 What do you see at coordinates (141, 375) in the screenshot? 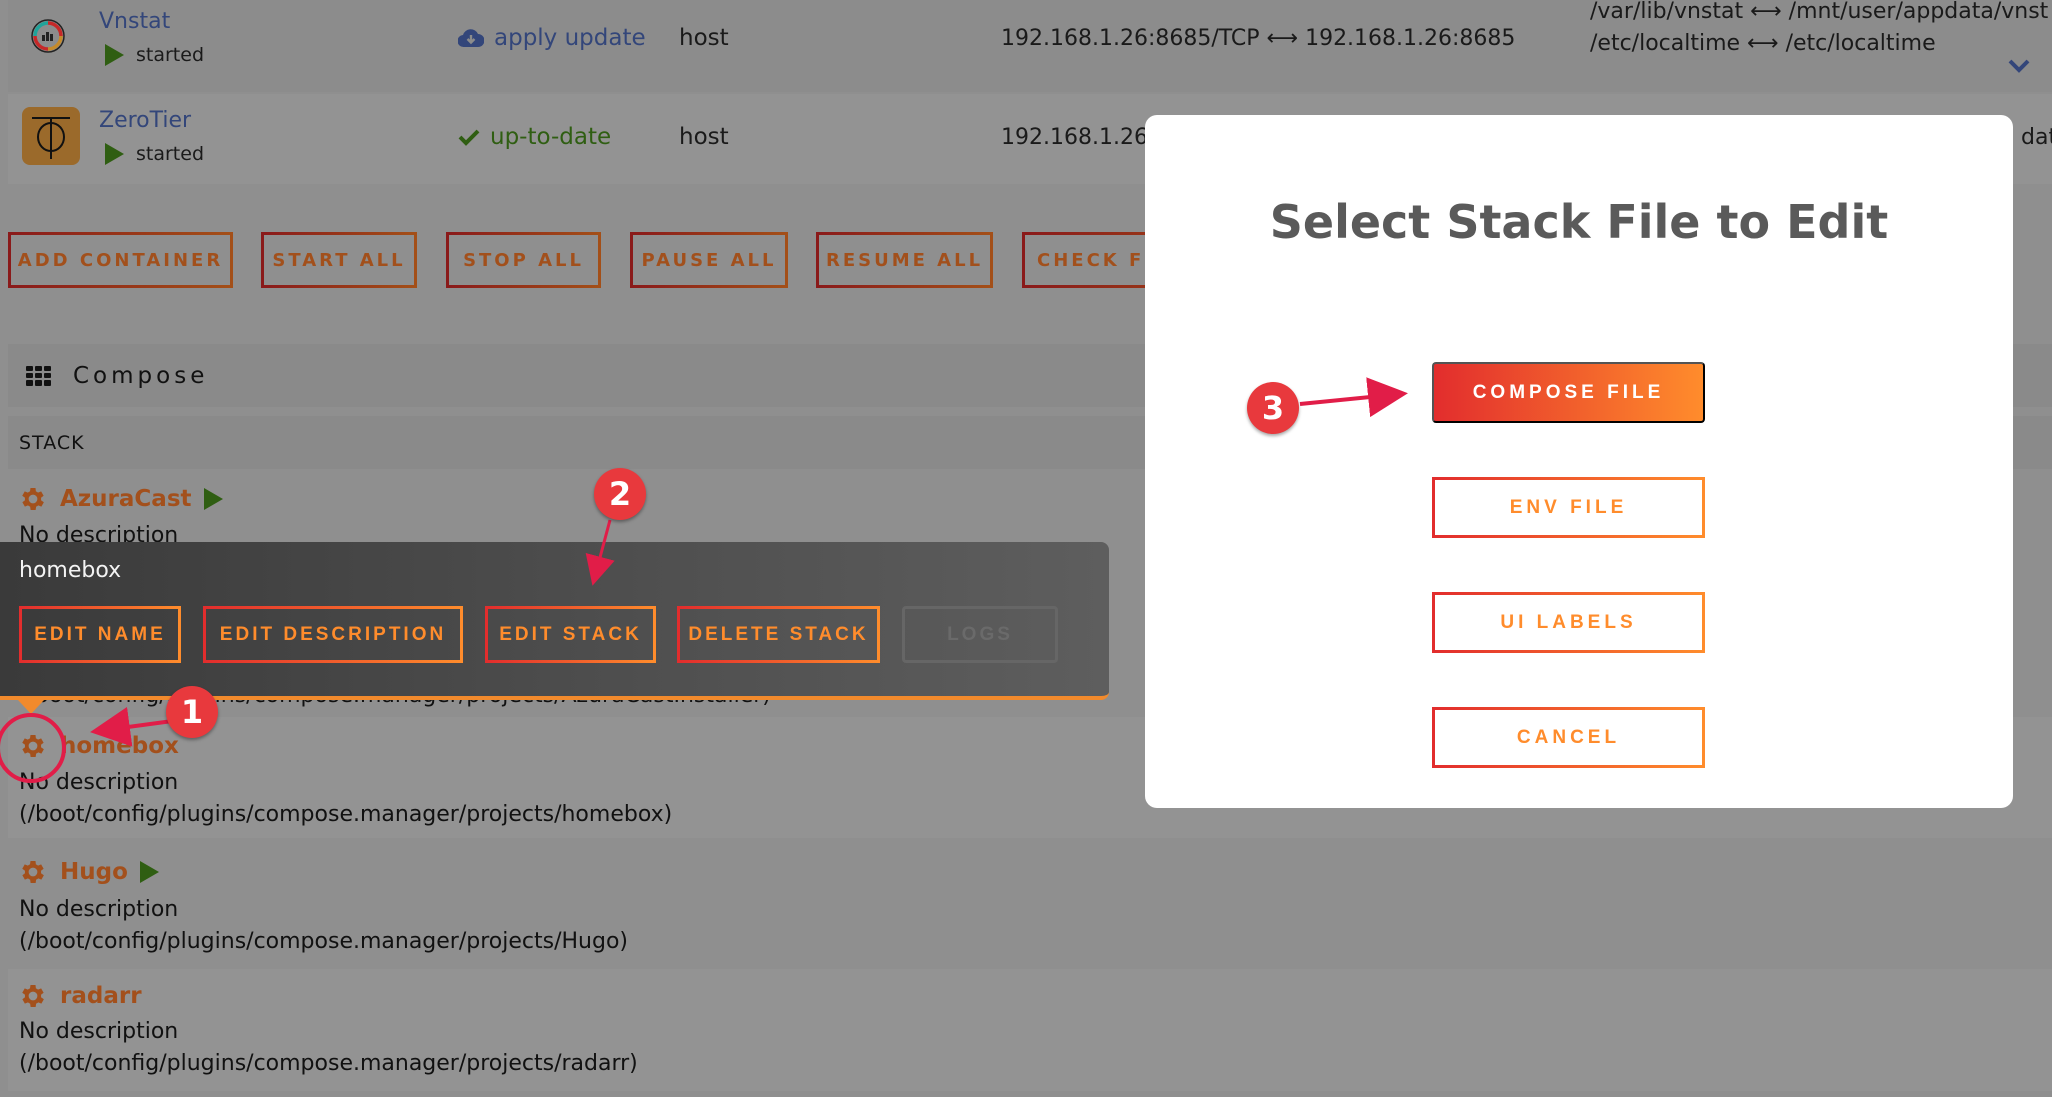
I see `section-title: Compose` at bounding box center [141, 375].